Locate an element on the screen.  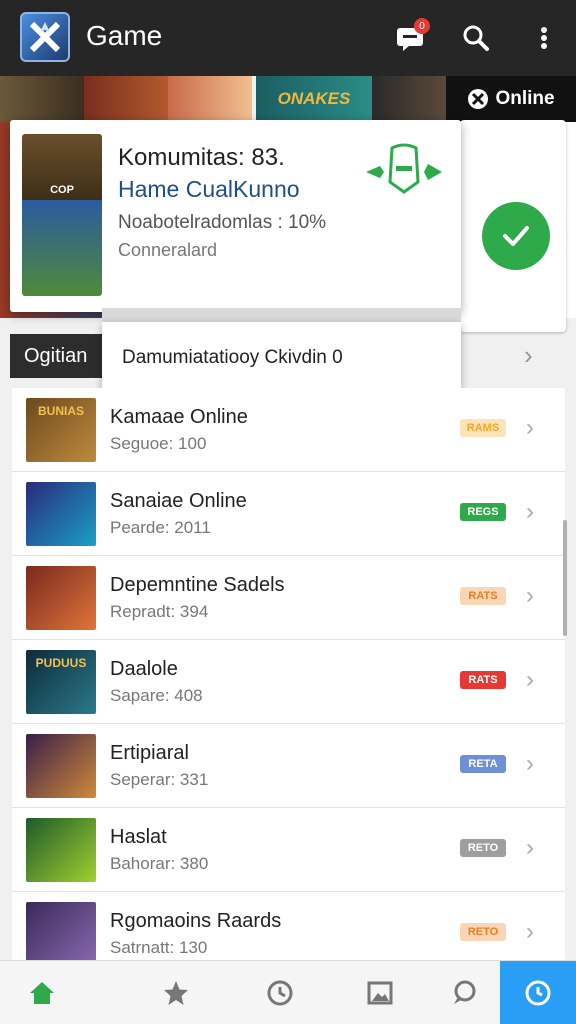
nav-favorites is located at coordinates (176, 992).